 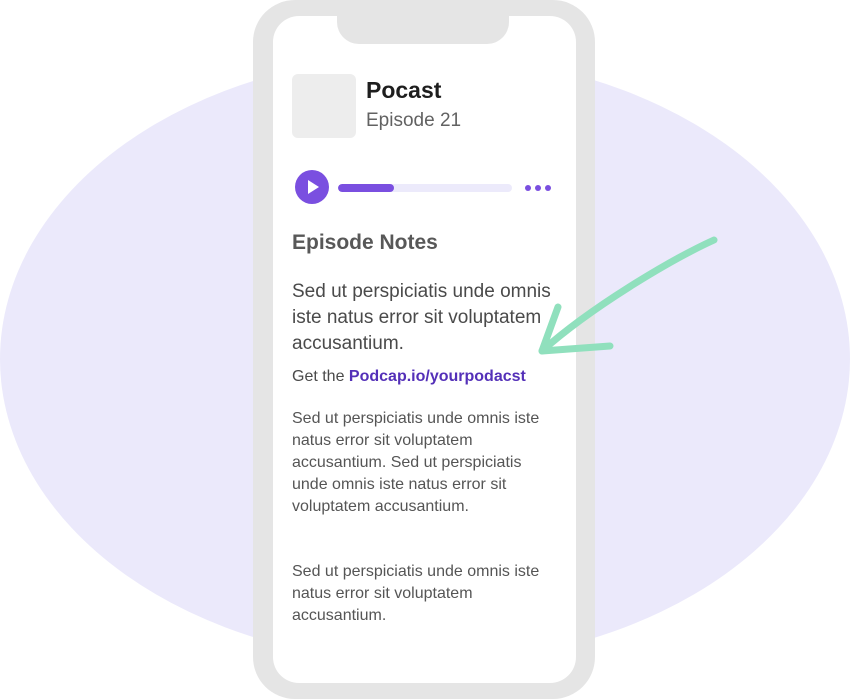 What do you see at coordinates (437, 376) in the screenshot?
I see `podcast-link: Podcap.io/yourpodacst` at bounding box center [437, 376].